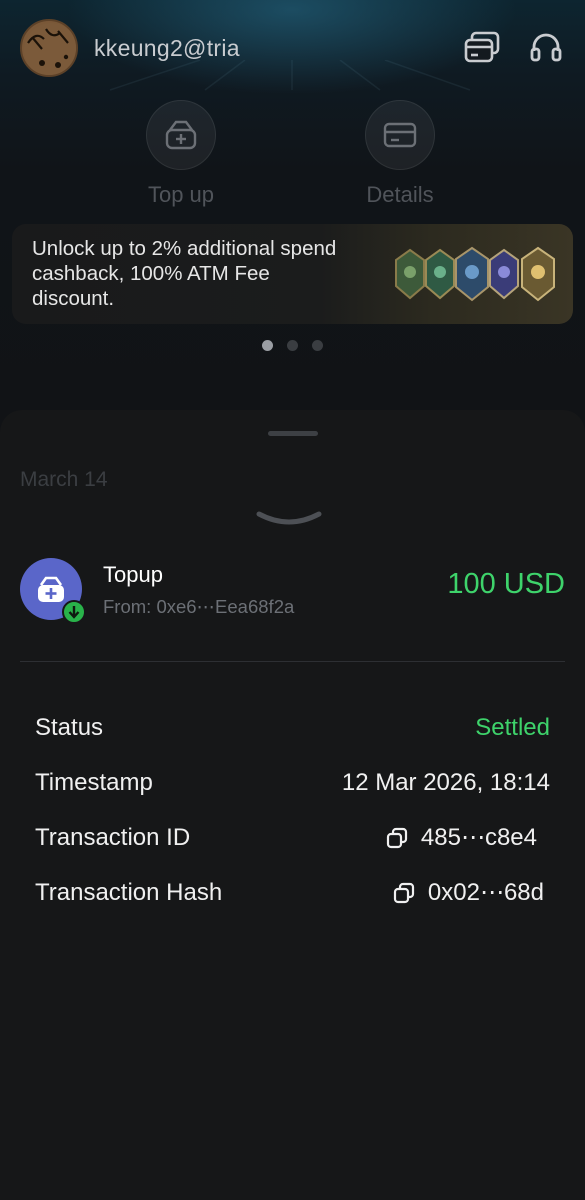 This screenshot has width=585, height=1200. Describe the element at coordinates (292, 48) in the screenshot. I see `top-bar: kkeung2@tria` at that location.